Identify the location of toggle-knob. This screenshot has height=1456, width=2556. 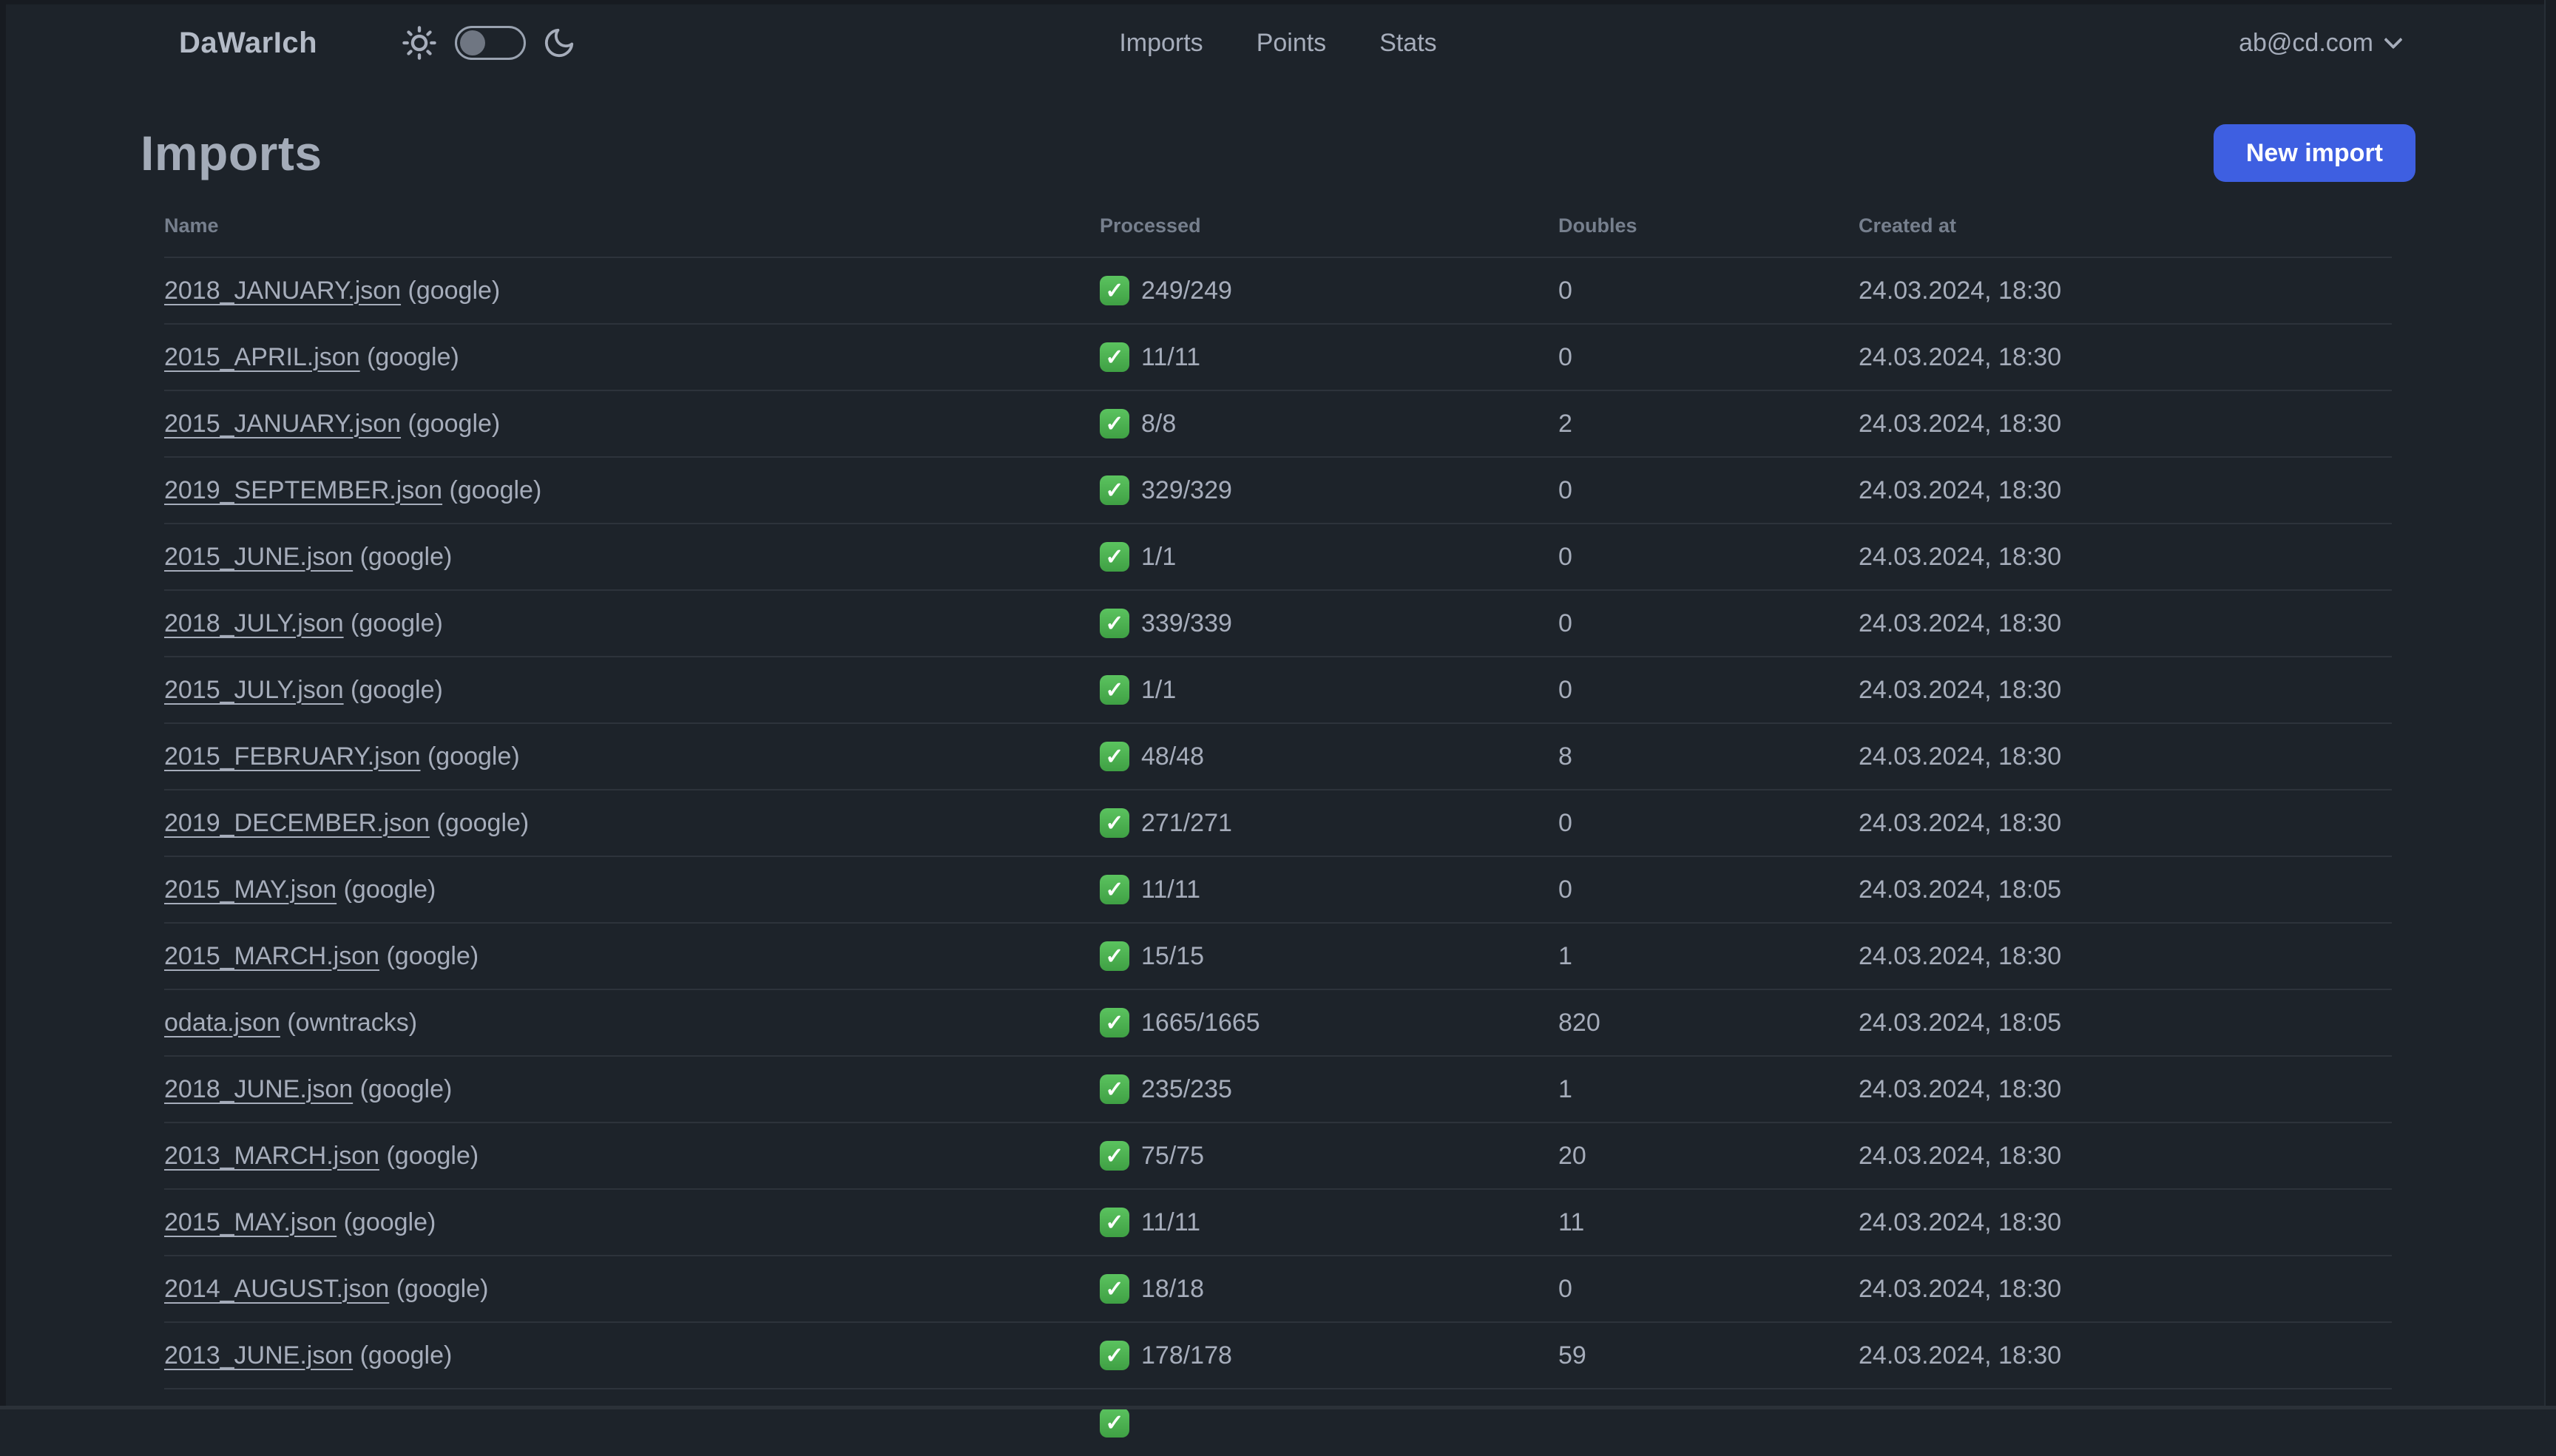
(473, 43).